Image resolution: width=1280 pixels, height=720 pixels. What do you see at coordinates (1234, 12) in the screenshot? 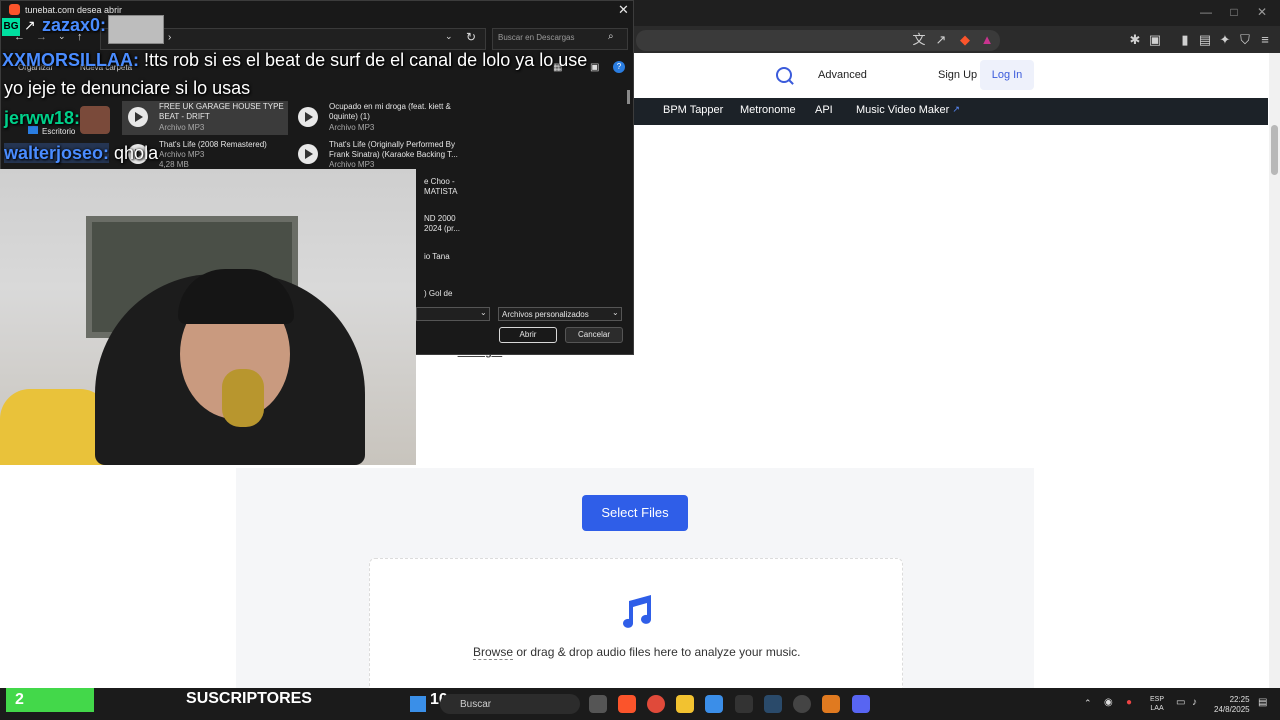
I see `maximize-icon: □` at bounding box center [1234, 12].